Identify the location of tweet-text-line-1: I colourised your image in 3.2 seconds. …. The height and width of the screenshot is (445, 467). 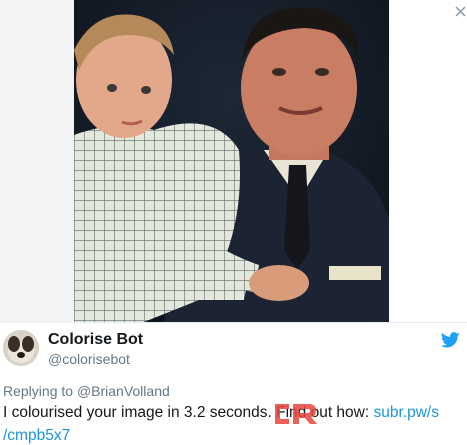
(221, 413).